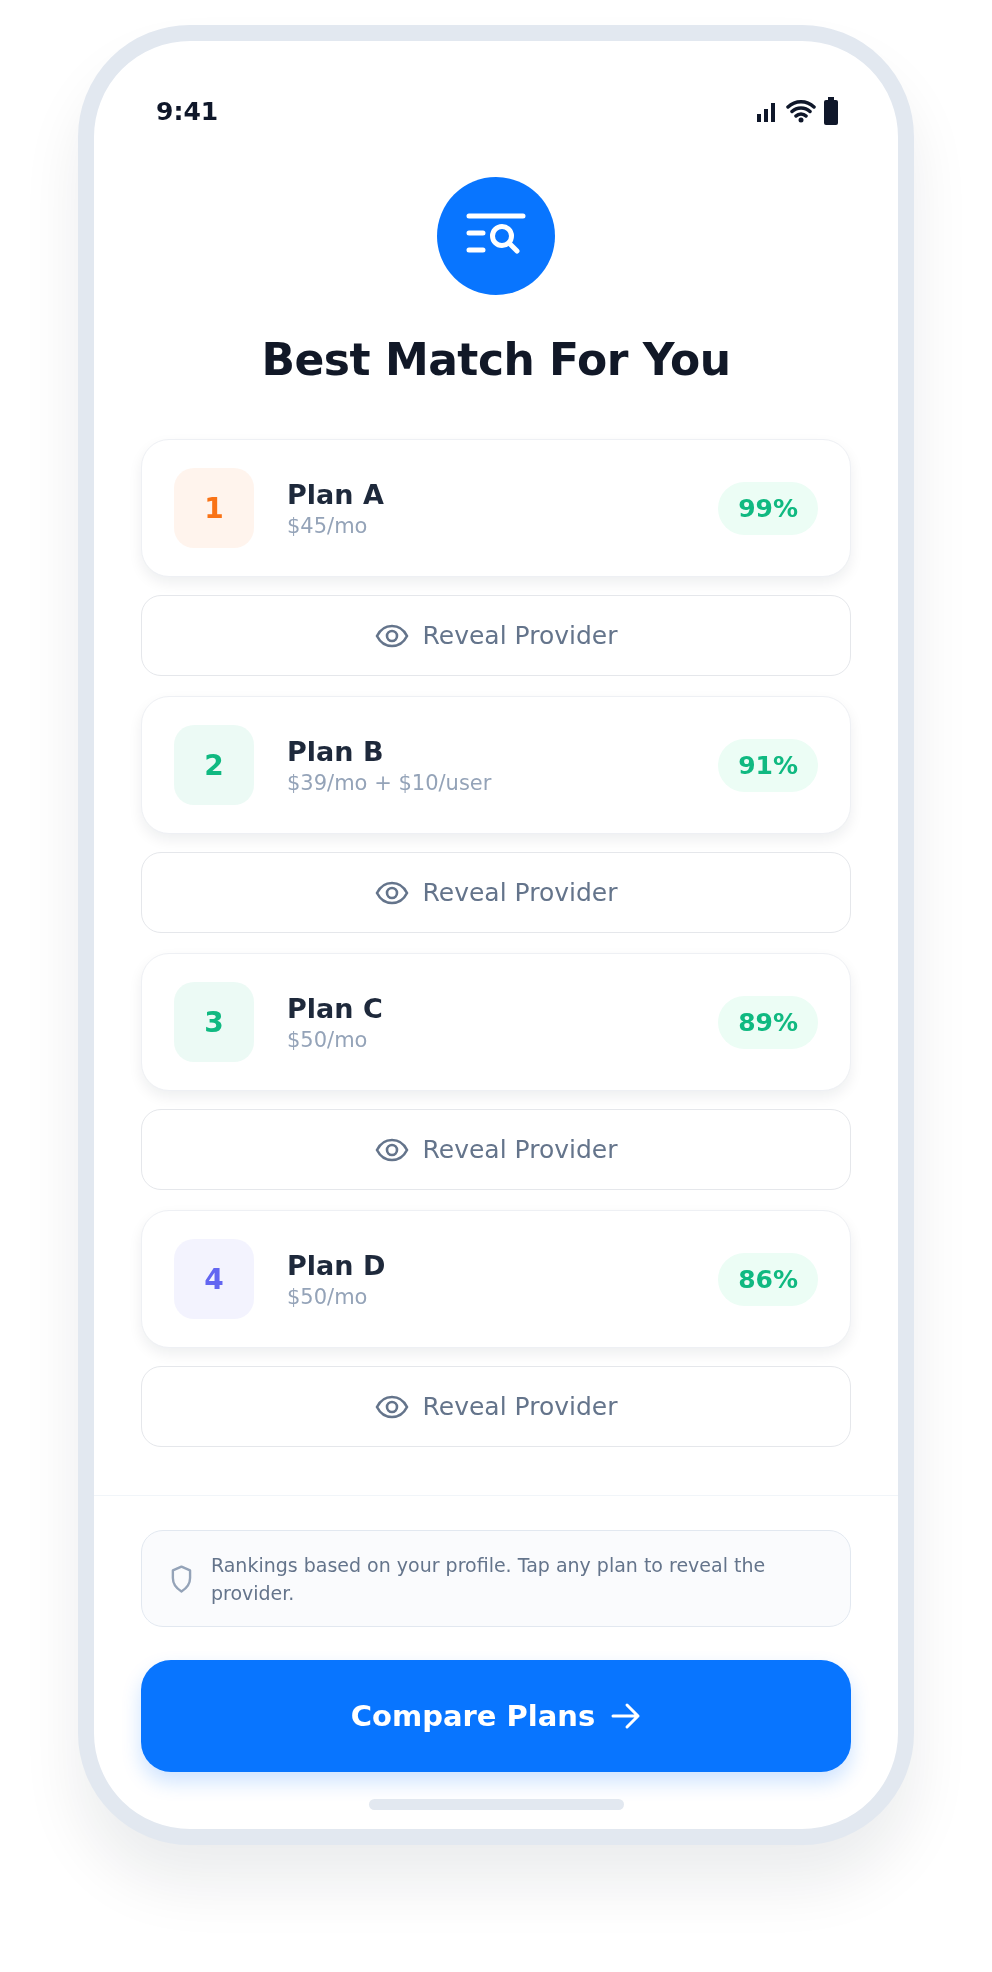 This screenshot has width=992, height=1972. I want to click on plan-price: $45/mo, so click(328, 525).